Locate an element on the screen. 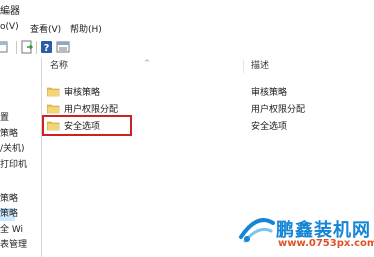  tree-item: 表管理 is located at coordinates (13, 245).